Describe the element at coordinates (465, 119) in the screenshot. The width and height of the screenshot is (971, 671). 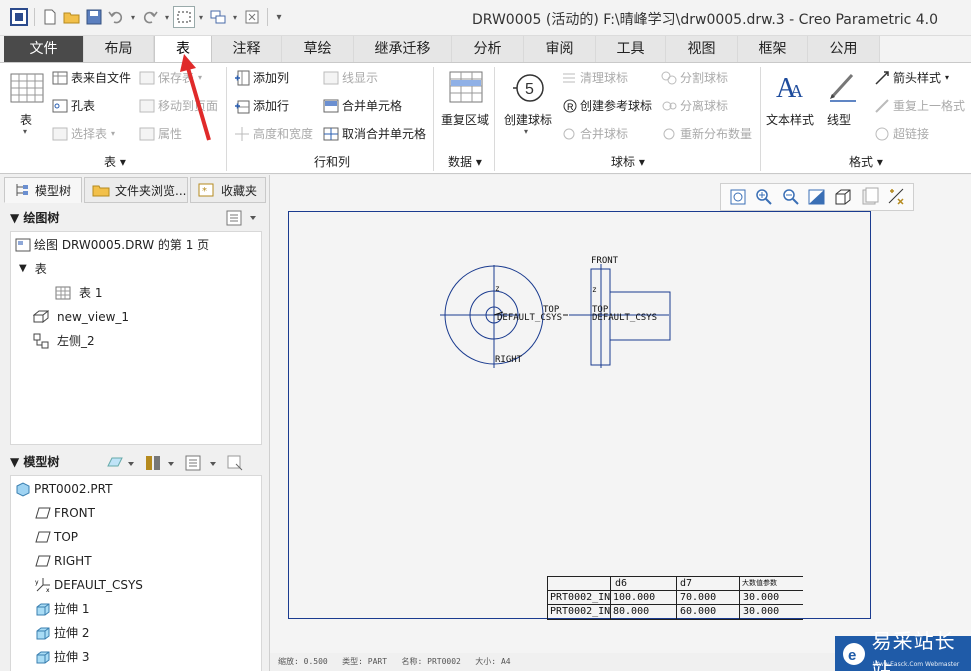
I see `repeat-region-button: 重复区域` at that location.